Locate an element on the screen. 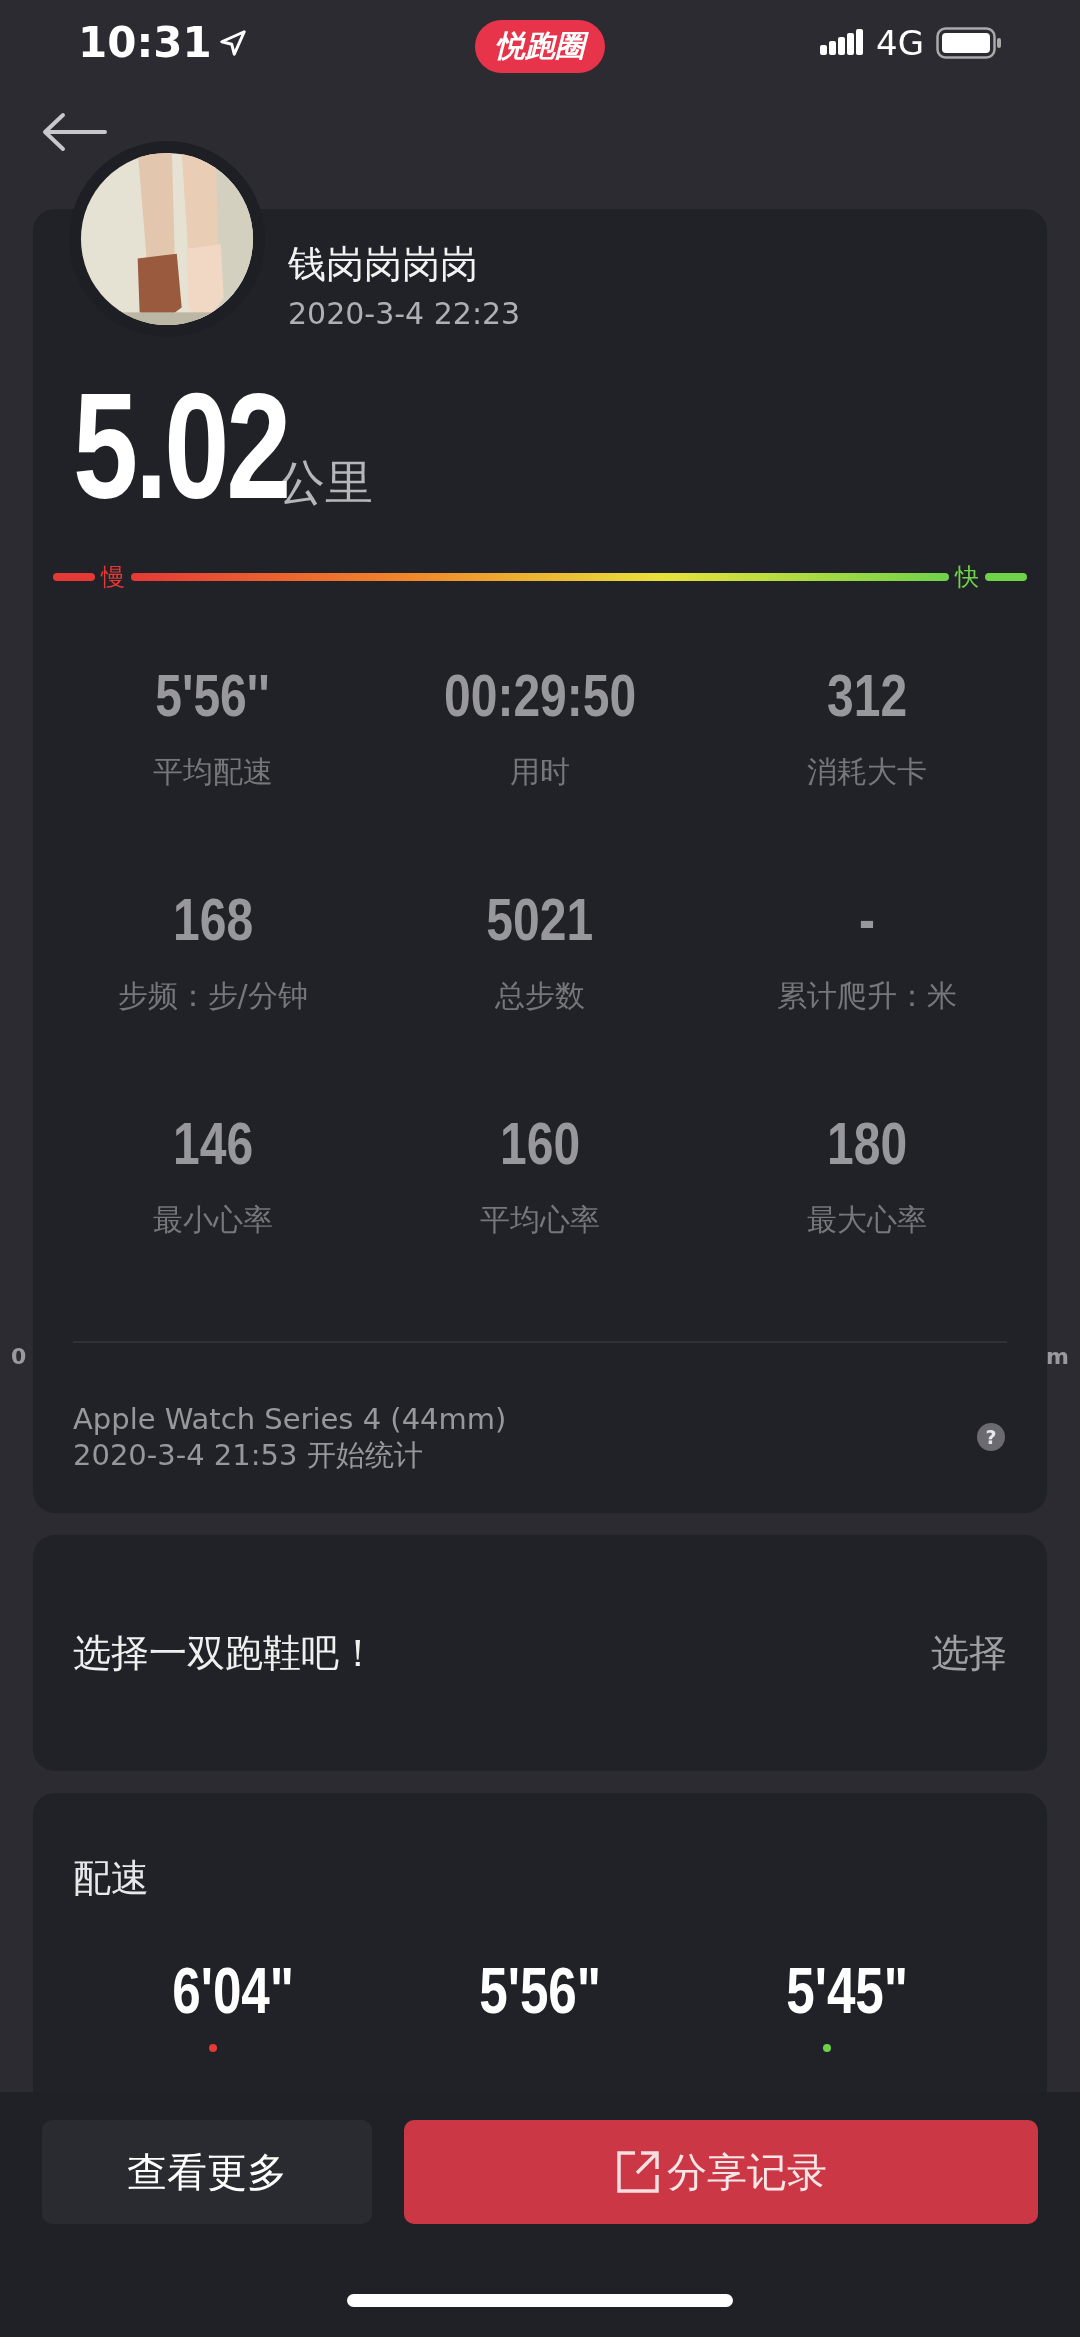 This screenshot has width=1080, height=2337. stat-label: 用时 is located at coordinates (540, 771).